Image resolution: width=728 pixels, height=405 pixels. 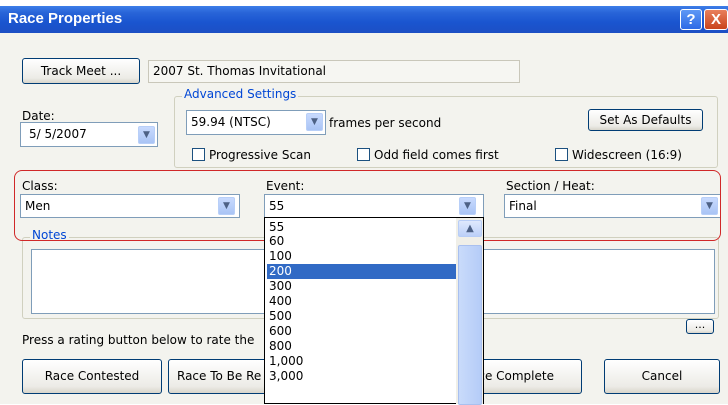 I want to click on scroll-thumb, so click(x=470, y=325).